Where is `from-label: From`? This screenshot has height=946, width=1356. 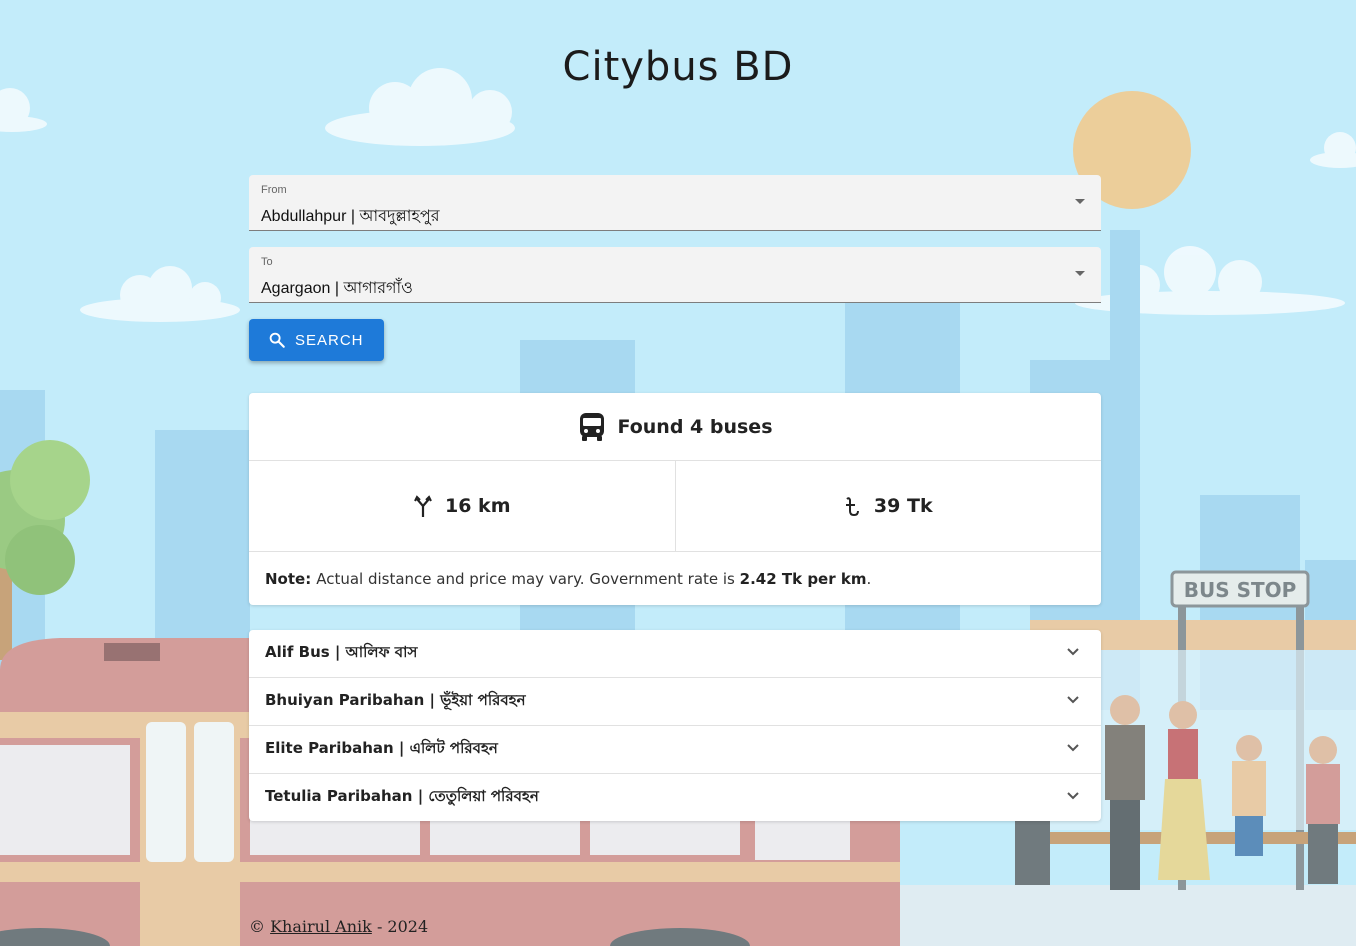 from-label: From is located at coordinates (274, 190).